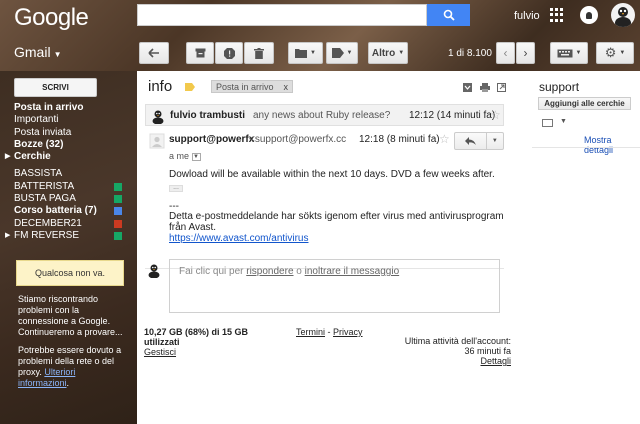 The width and height of the screenshot is (640, 424). Describe the element at coordinates (623, 15) in the screenshot. I see `account-avatar` at that location.